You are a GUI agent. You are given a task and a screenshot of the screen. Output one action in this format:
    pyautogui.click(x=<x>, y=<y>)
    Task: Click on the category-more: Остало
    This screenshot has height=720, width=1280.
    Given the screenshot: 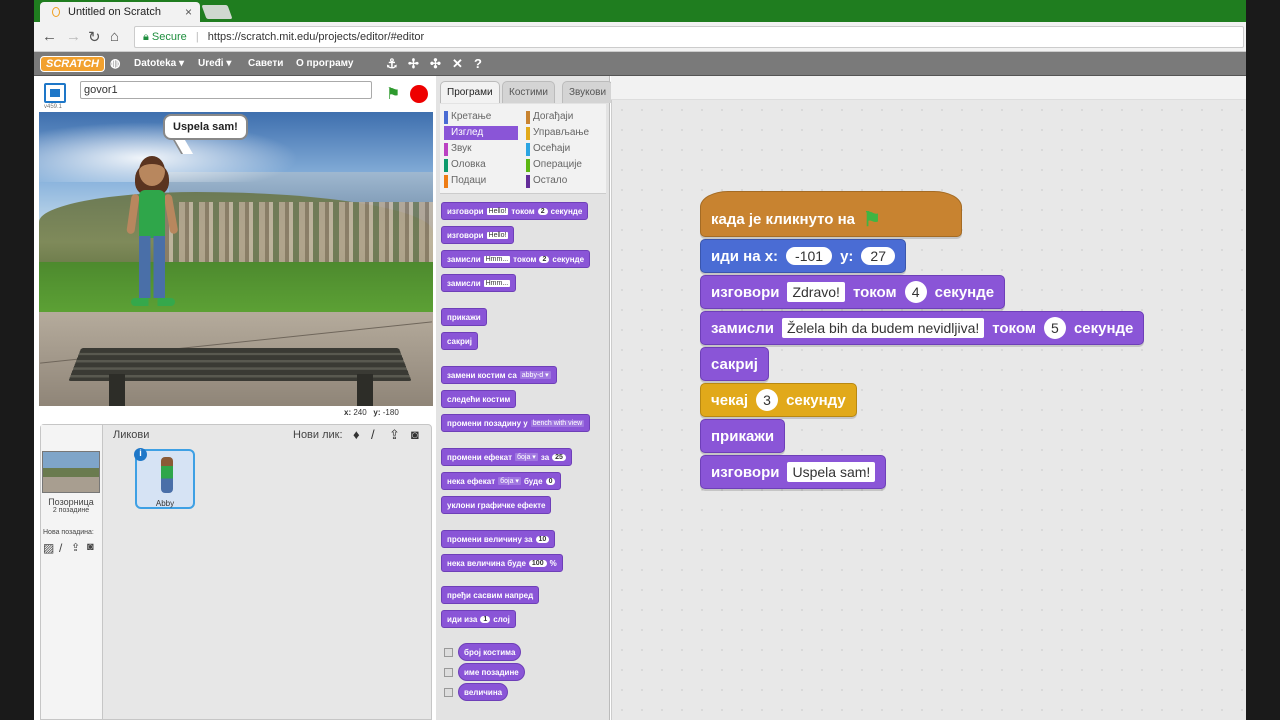 What is the action you would take?
    pyautogui.click(x=546, y=181)
    